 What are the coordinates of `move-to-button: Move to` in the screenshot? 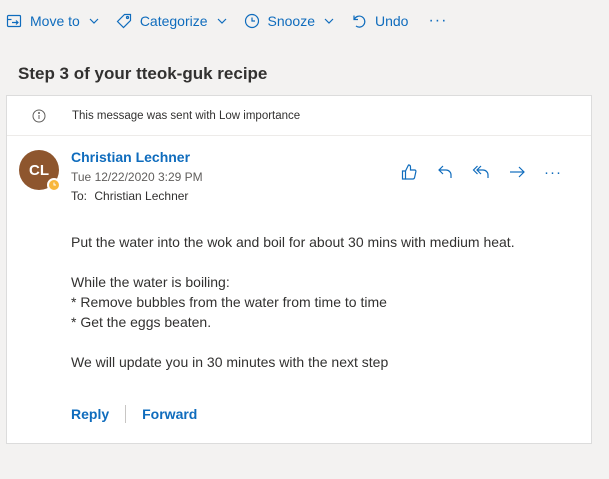 It's located at (53, 21).